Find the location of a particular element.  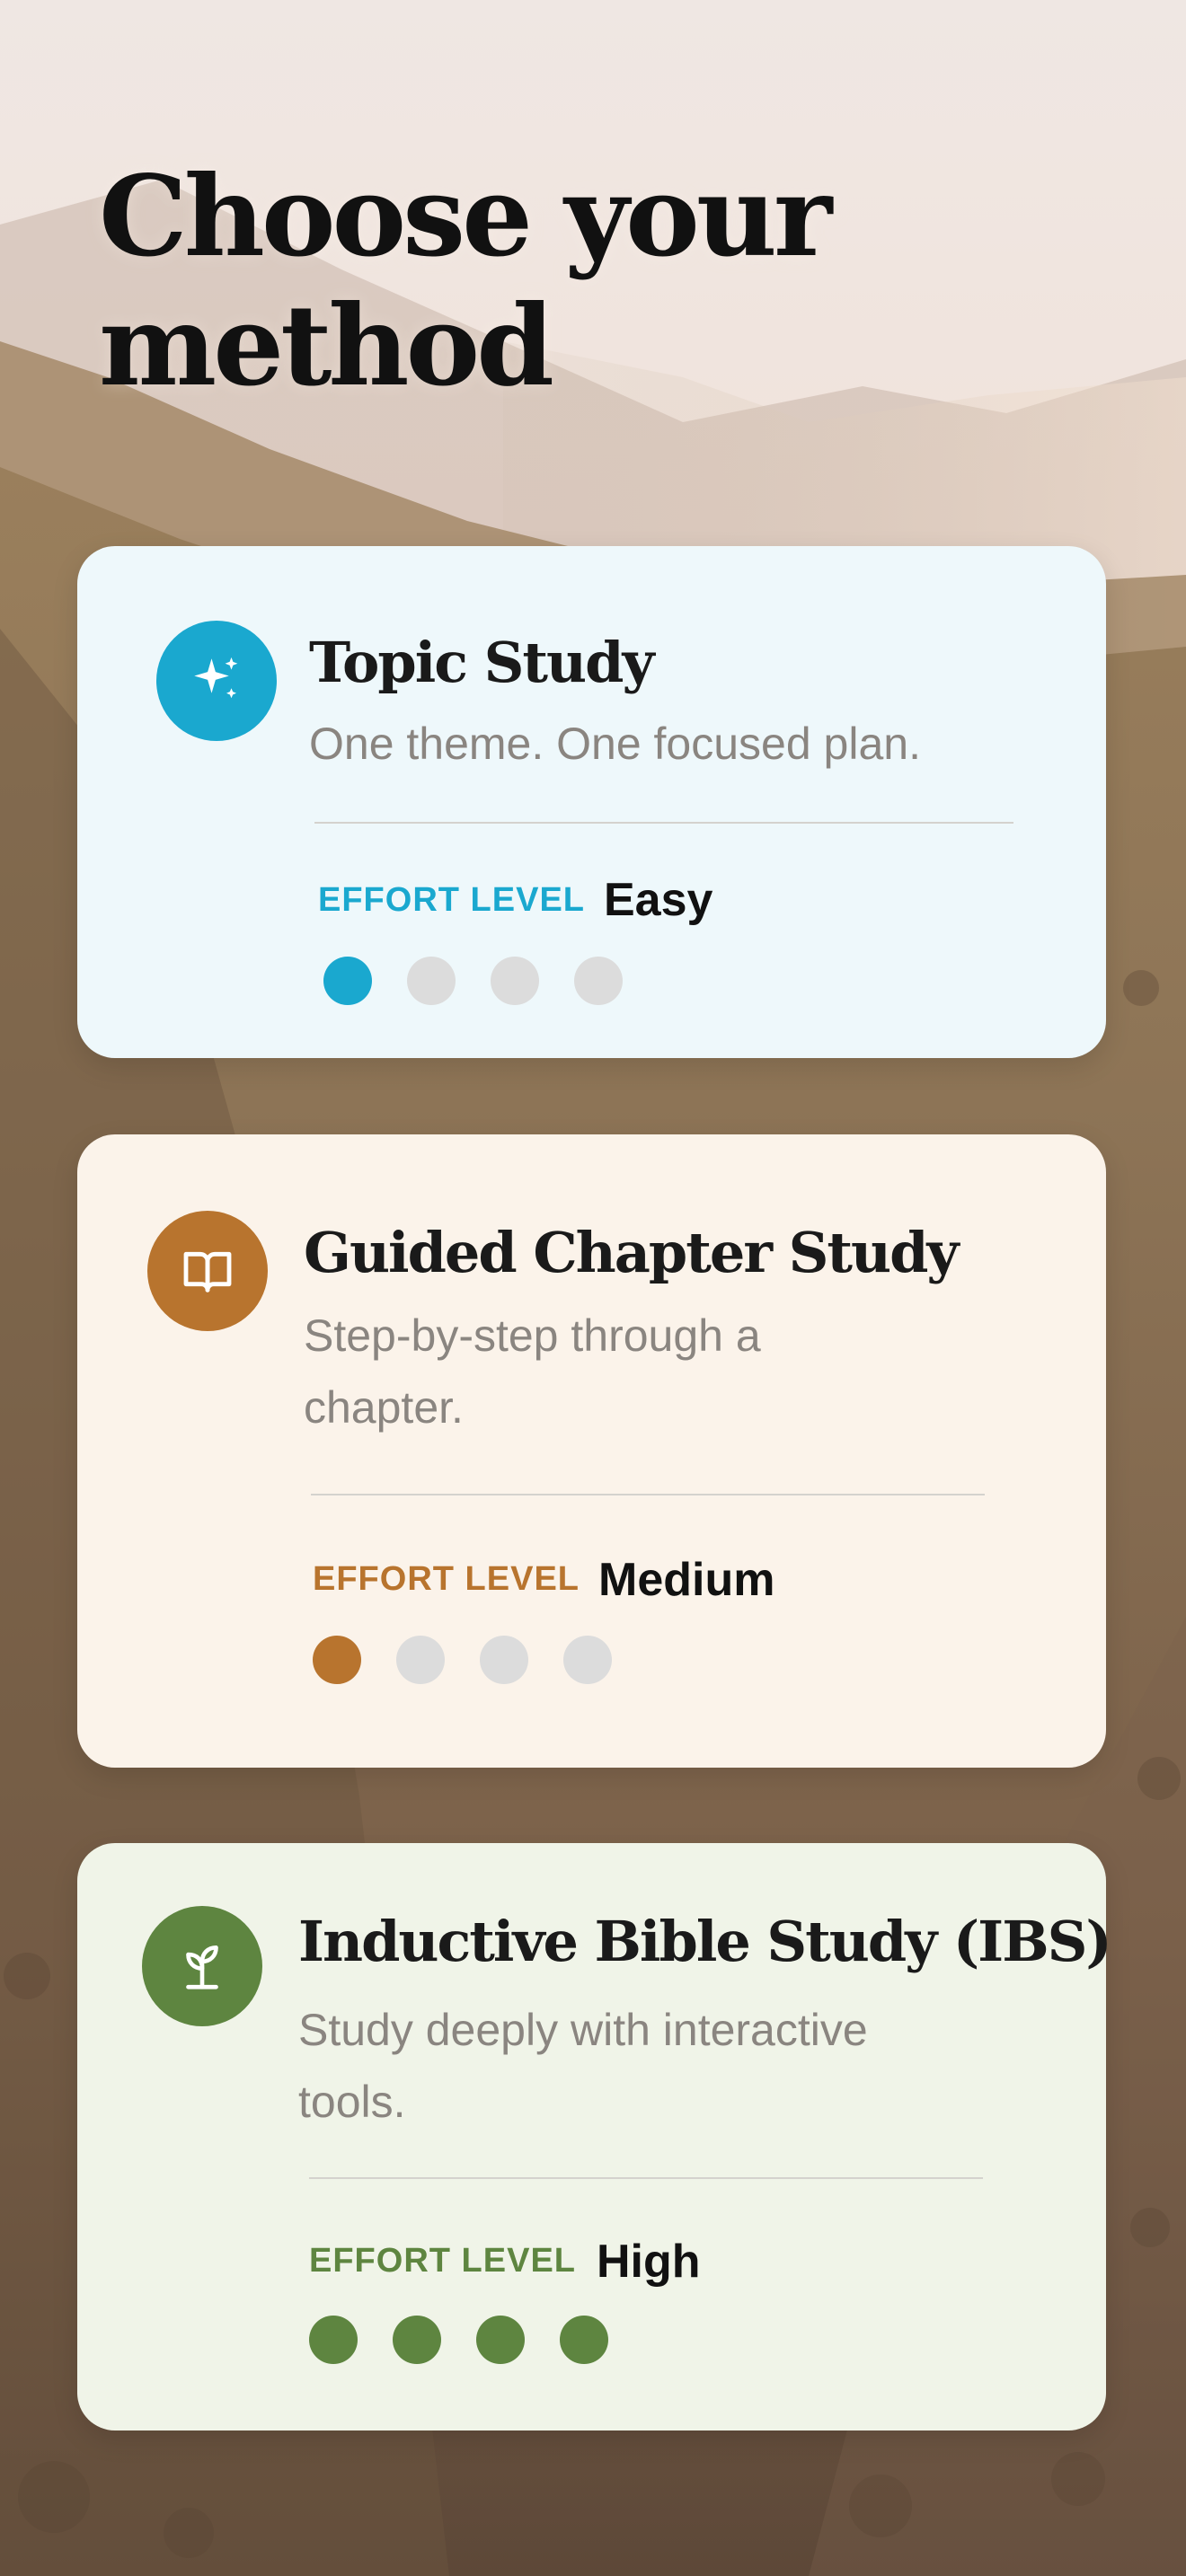

method-description: One theme. One focused plan. is located at coordinates (615, 744).